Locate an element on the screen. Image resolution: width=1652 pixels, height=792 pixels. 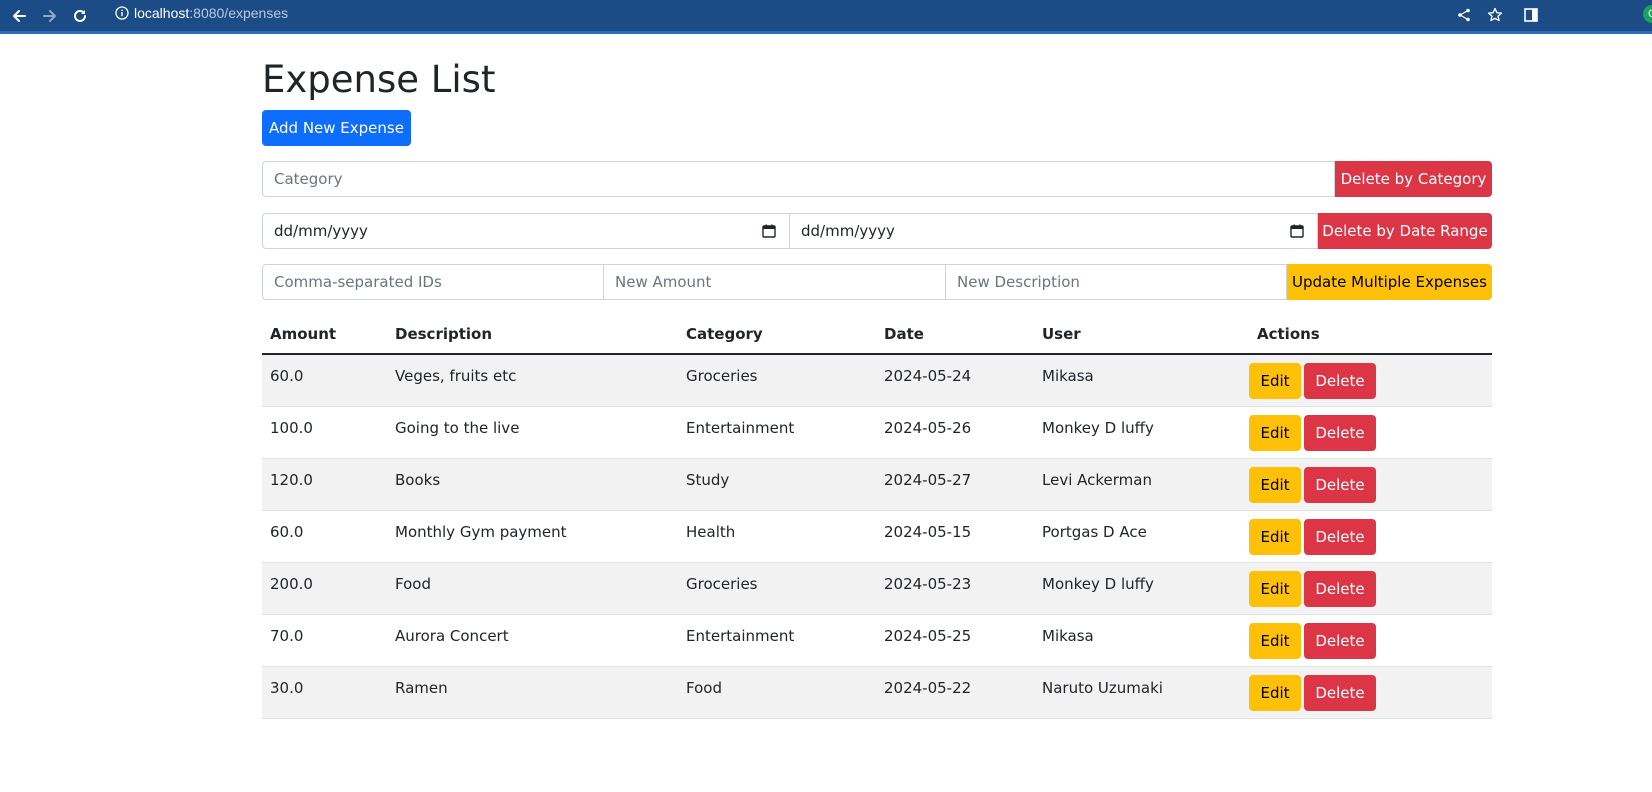
cell-amount: 100.0 is located at coordinates (324, 432).